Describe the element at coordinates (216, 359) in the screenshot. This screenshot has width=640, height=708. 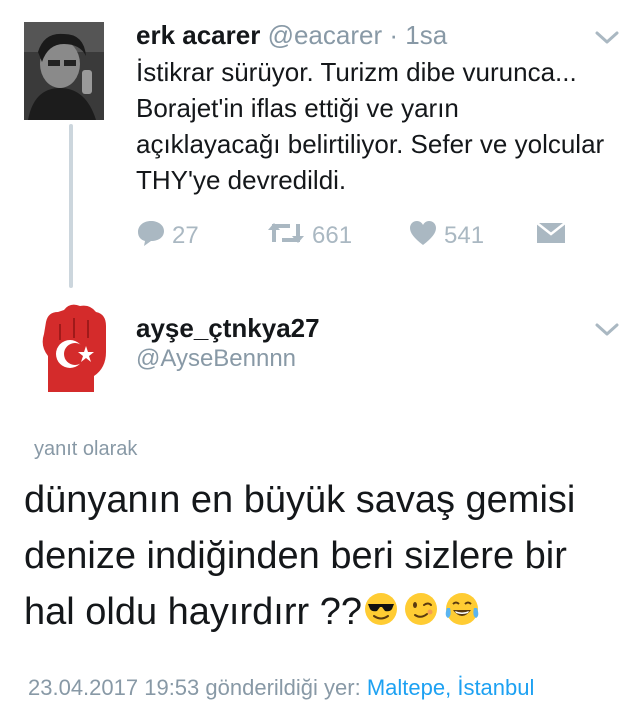
I see `author-handle: @AyseBennnn` at that location.